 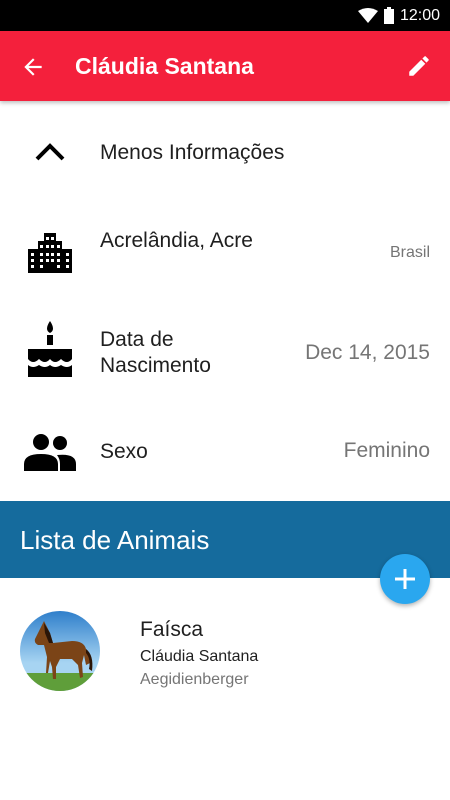 I want to click on gender-value: Feminino, so click(x=386, y=450).